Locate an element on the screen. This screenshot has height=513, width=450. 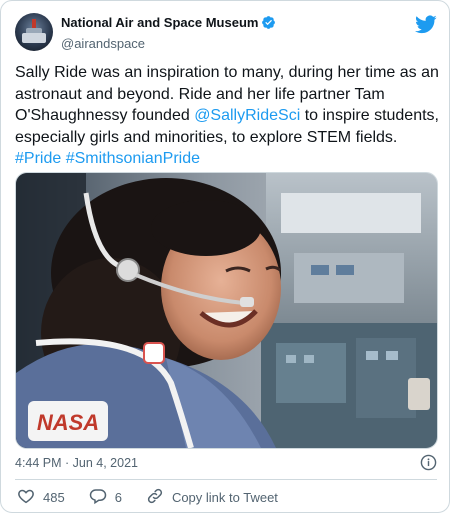
hashtag-link: #SmithsonianPride is located at coordinates (133, 158).